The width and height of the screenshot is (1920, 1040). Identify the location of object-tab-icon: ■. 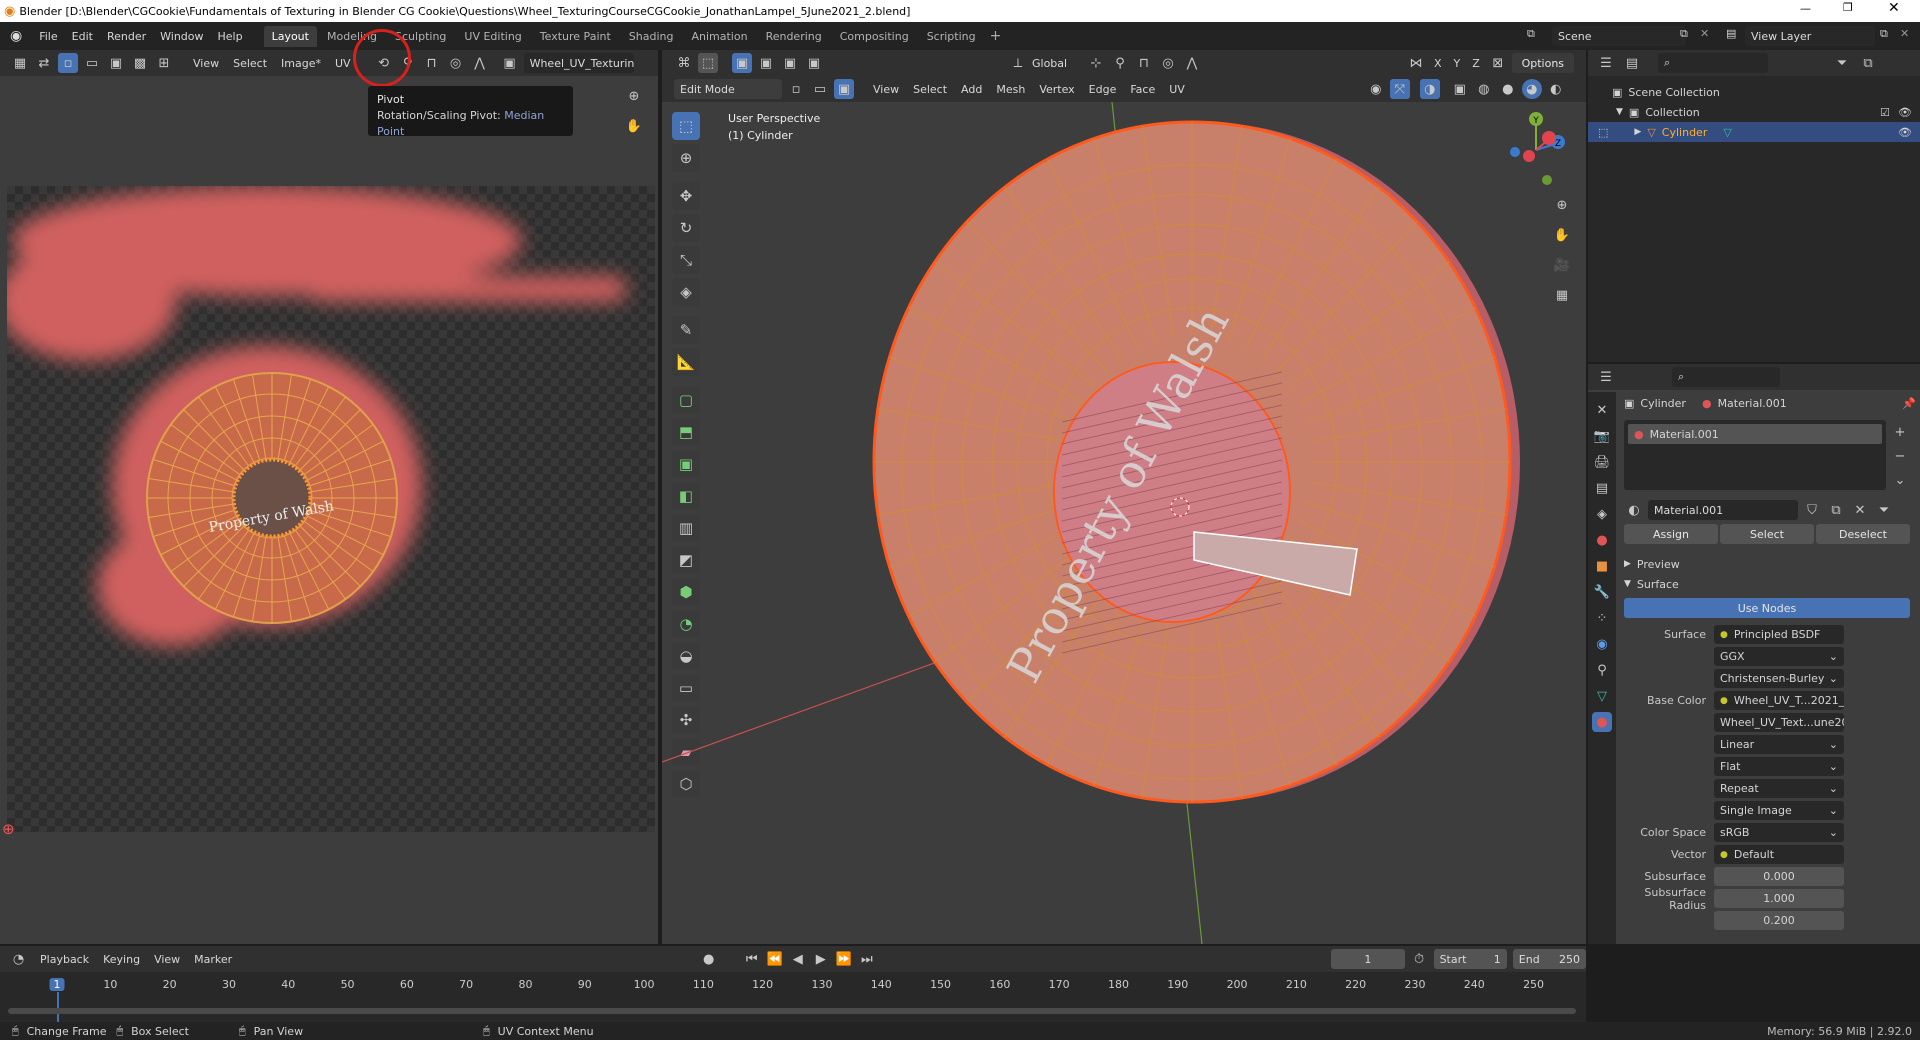
(1602, 566).